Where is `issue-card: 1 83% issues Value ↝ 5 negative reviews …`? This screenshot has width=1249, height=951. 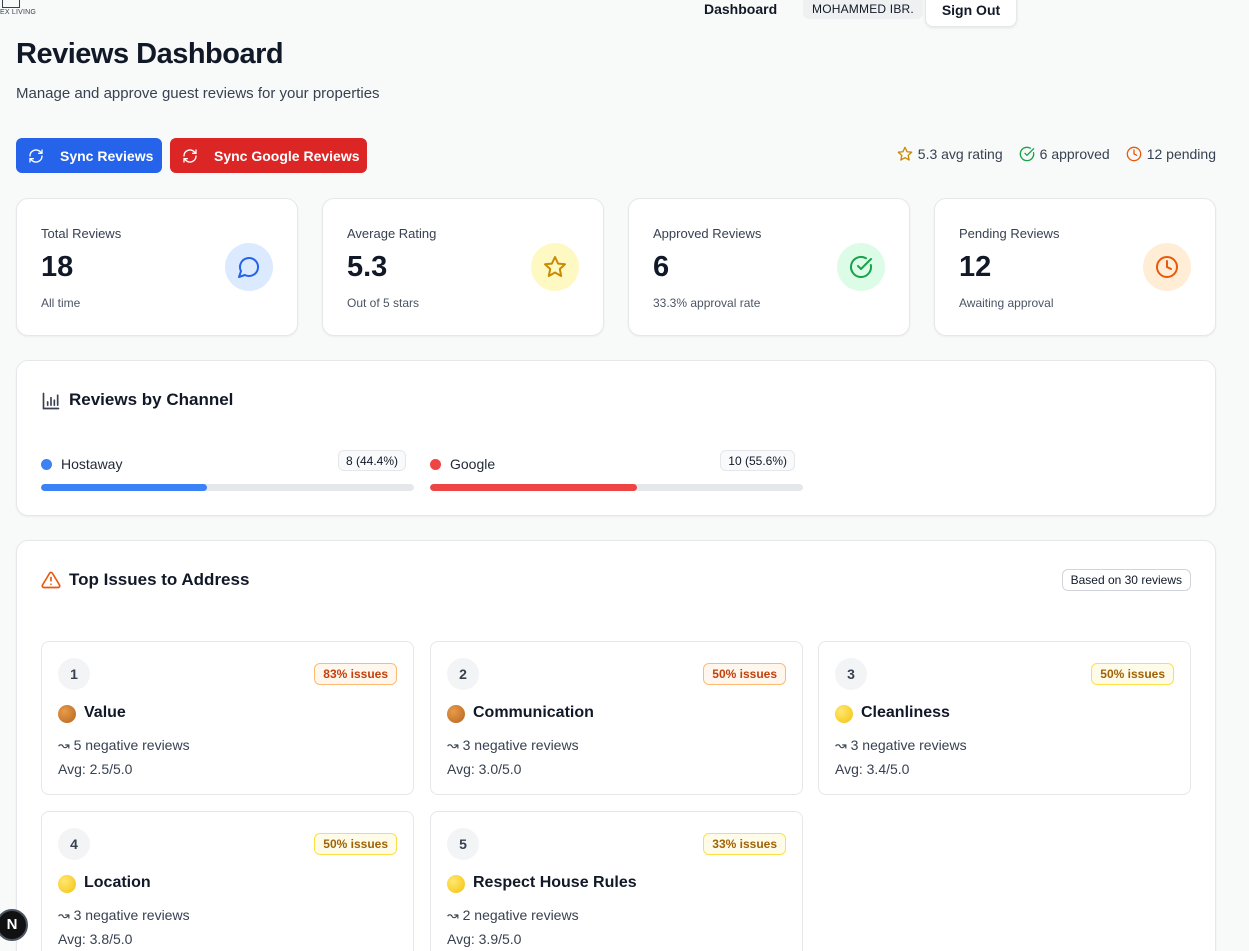 issue-card: 1 83% issues Value ↝ 5 negative reviews … is located at coordinates (227, 718).